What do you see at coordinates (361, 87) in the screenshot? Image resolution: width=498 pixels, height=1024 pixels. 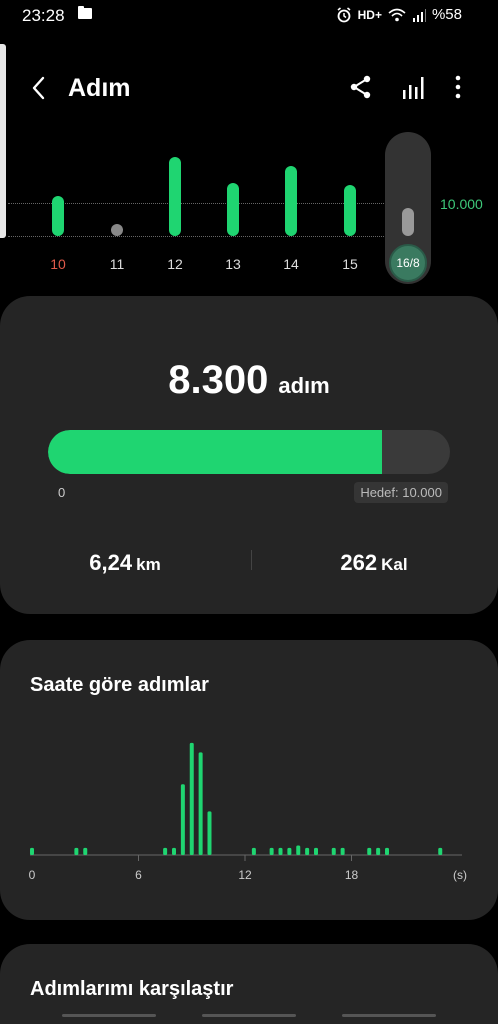 I see `share-icon` at bounding box center [361, 87].